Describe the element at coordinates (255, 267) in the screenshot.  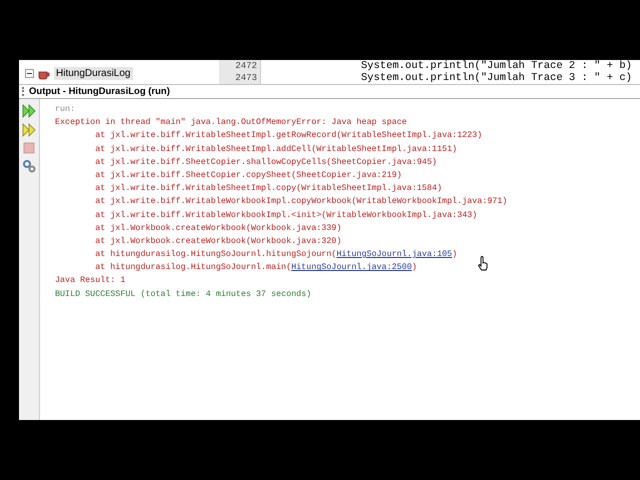
I see `stack-trace-line: at hitungdurasilog.HitungSoJournl.main(HitungSoJournl.java:2500)` at that location.